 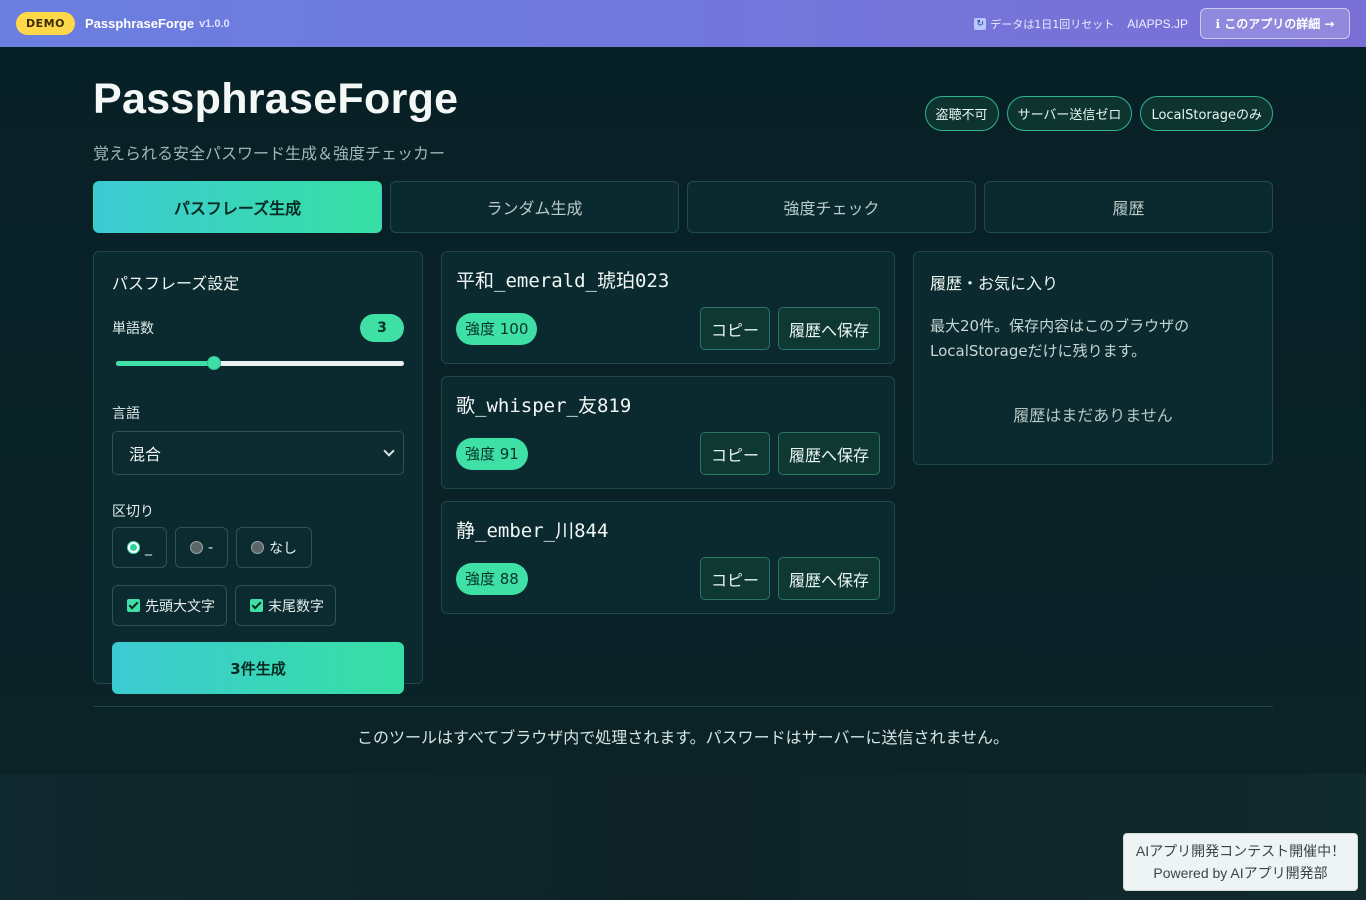 What do you see at coordinates (283, 548) in the screenshot?
I see `separator-none-label: なし` at bounding box center [283, 548].